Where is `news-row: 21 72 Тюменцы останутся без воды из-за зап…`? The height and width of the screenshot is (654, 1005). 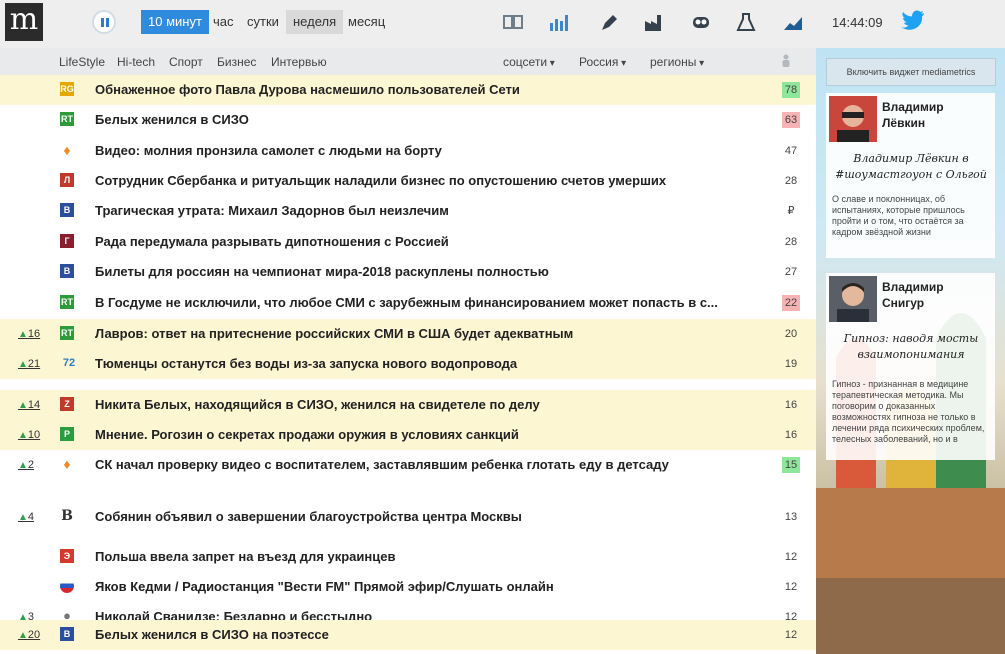 news-row: 21 72 Тюменцы останутся без воды из-за зап… is located at coordinates (408, 364).